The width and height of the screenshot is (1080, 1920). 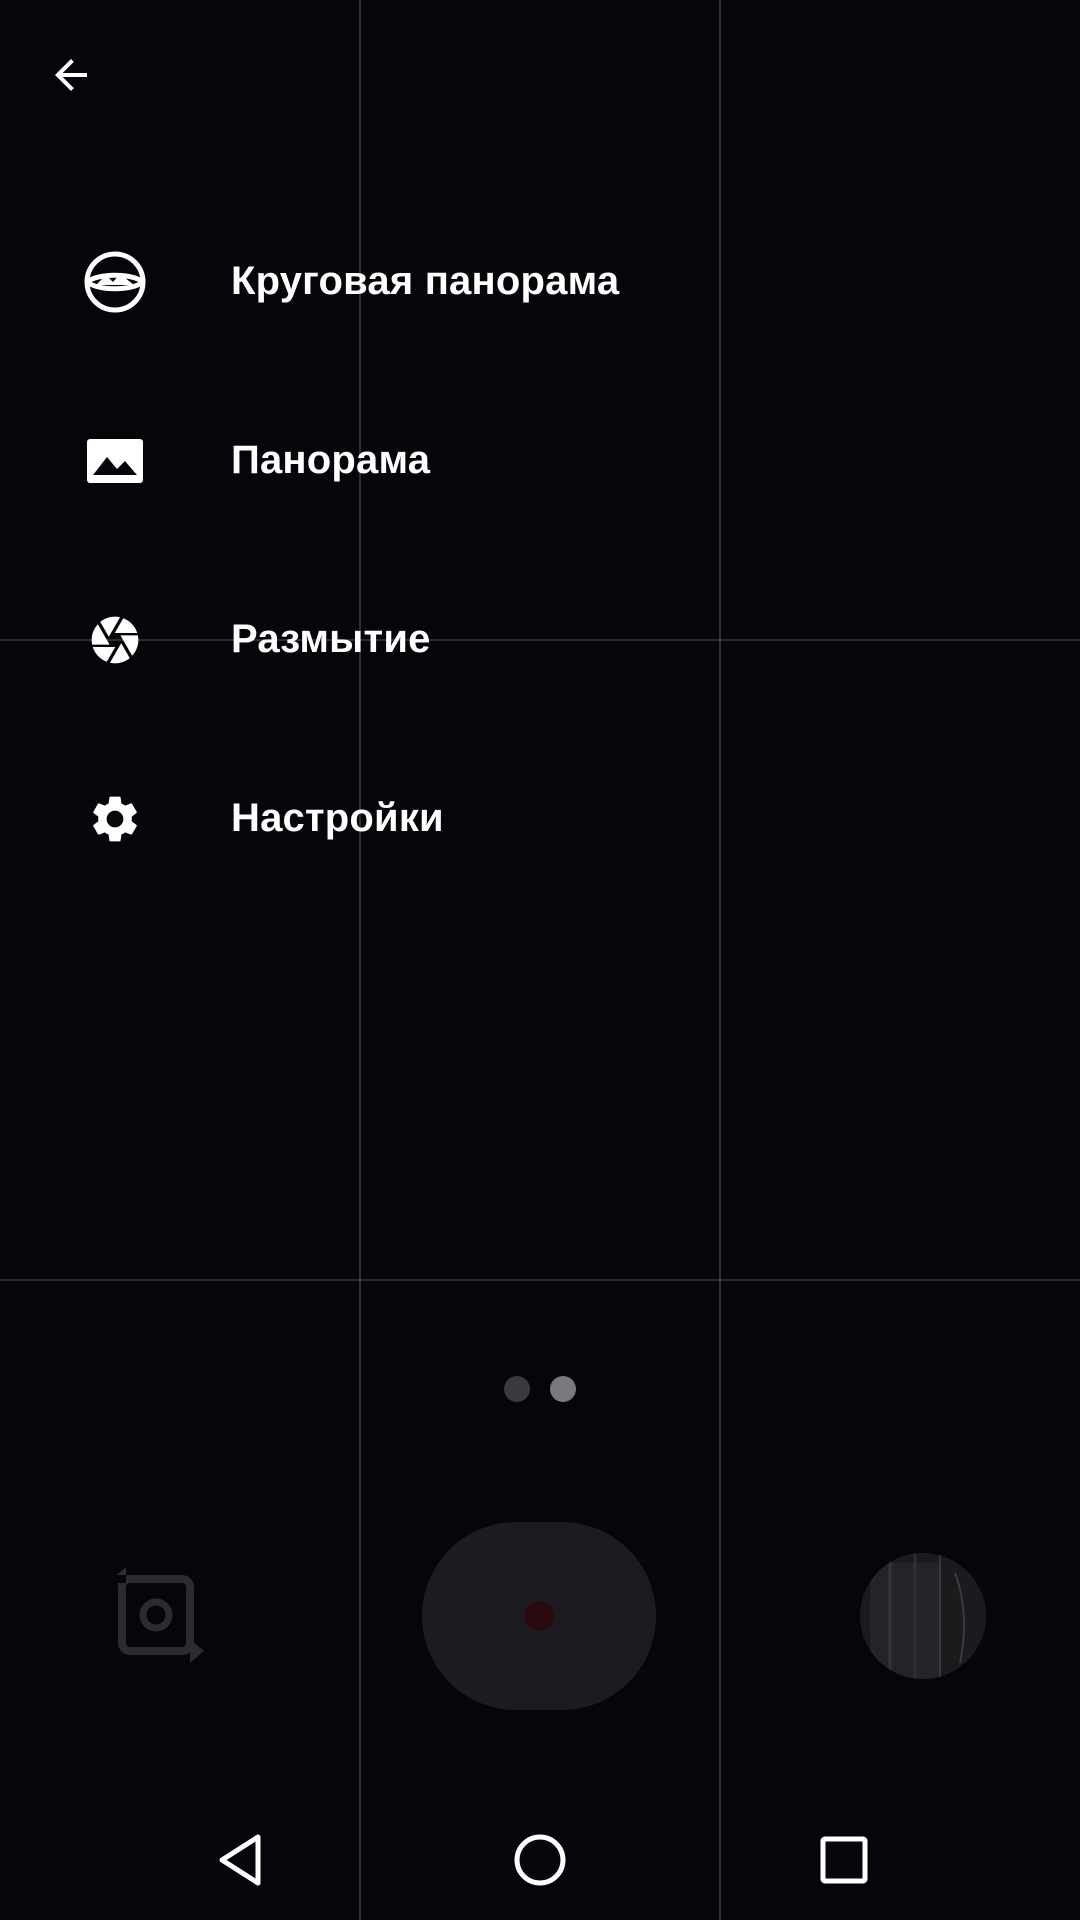 I want to click on switch-camera-icon, so click(x=156, y=1615).